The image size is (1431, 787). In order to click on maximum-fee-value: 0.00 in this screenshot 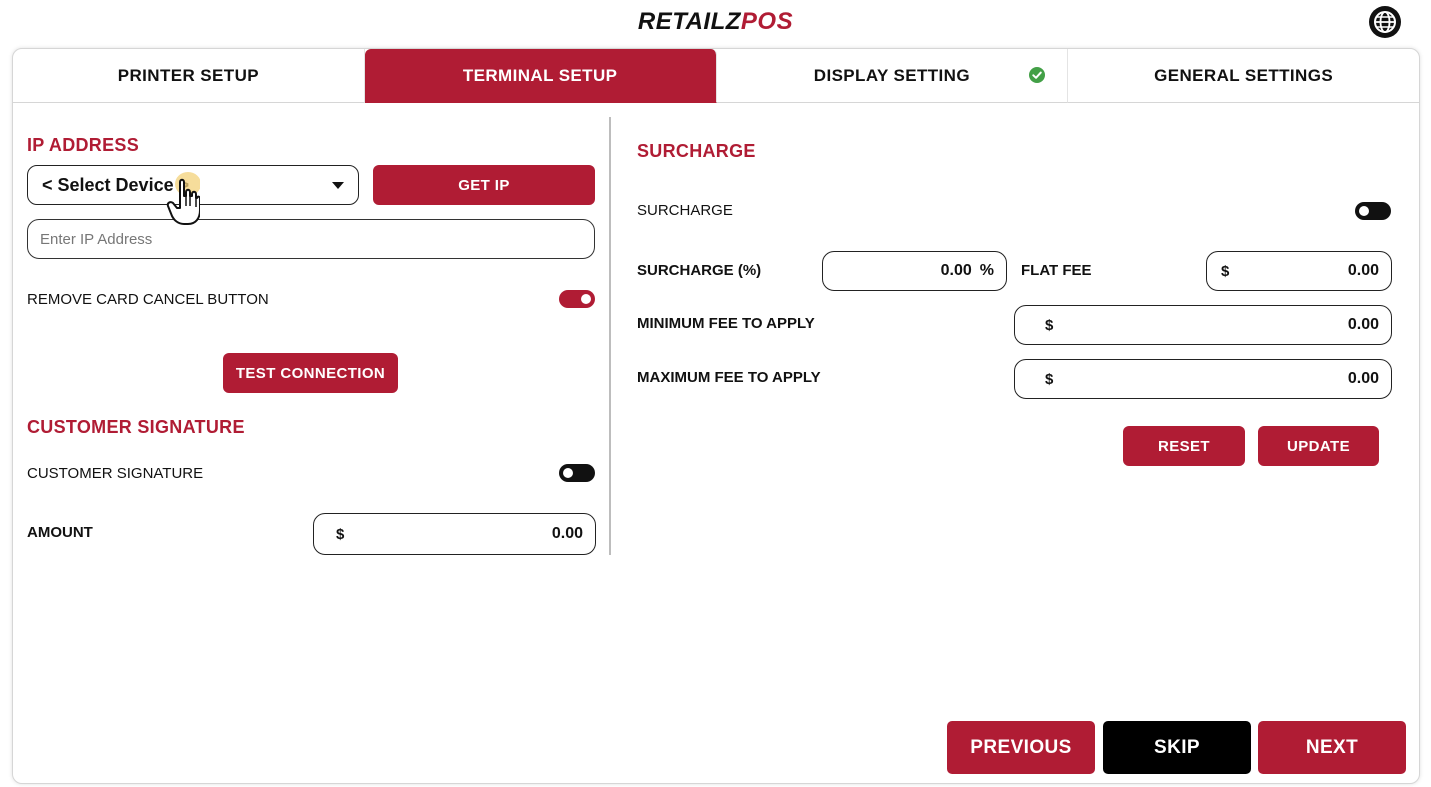, I will do `click(1363, 378)`.